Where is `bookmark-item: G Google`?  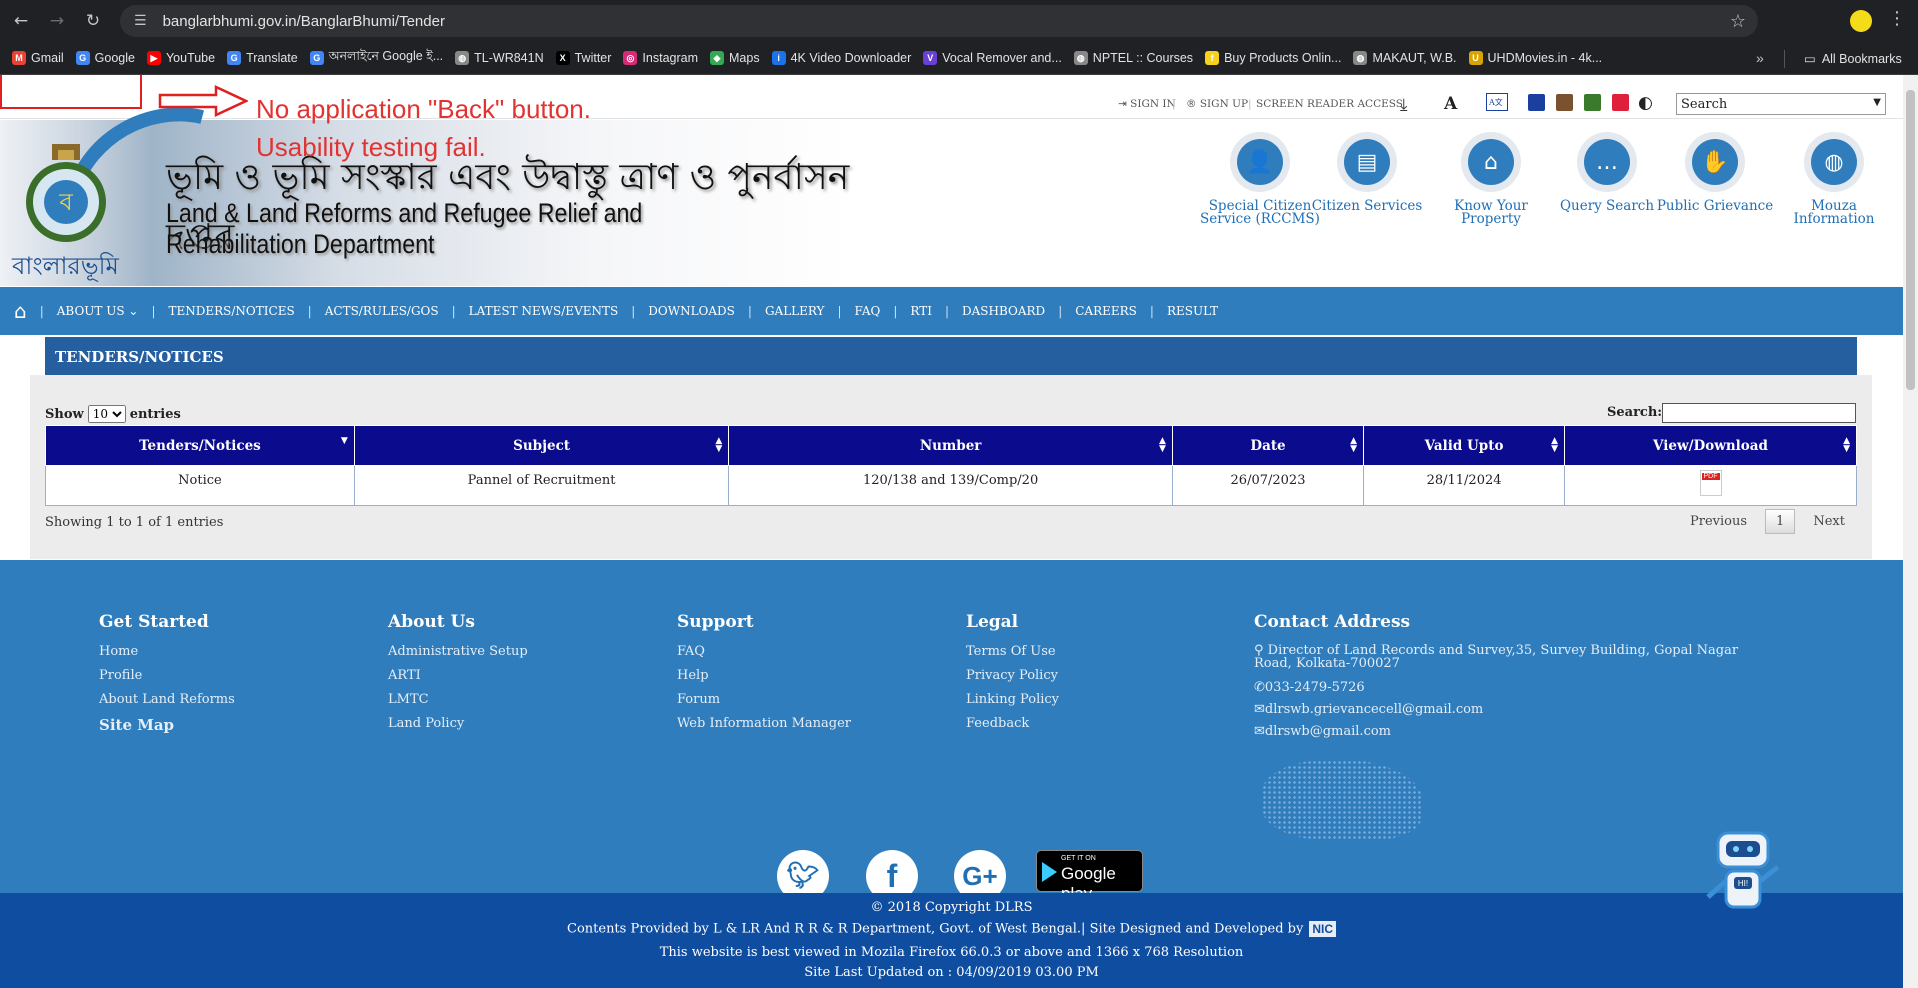 bookmark-item: G Google is located at coordinates (105, 58).